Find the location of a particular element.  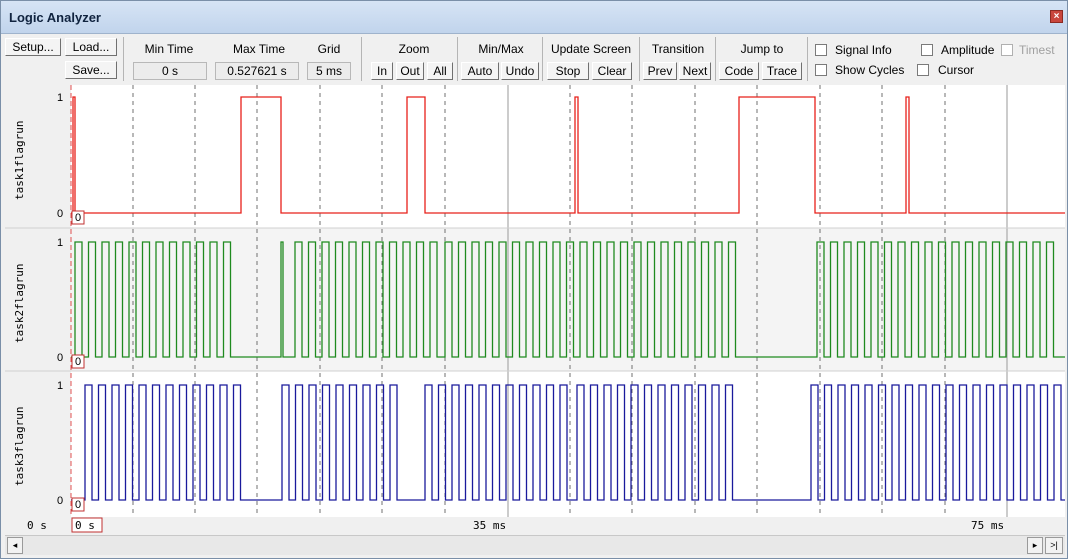

time-label-right: 75 ms is located at coordinates (987, 525).